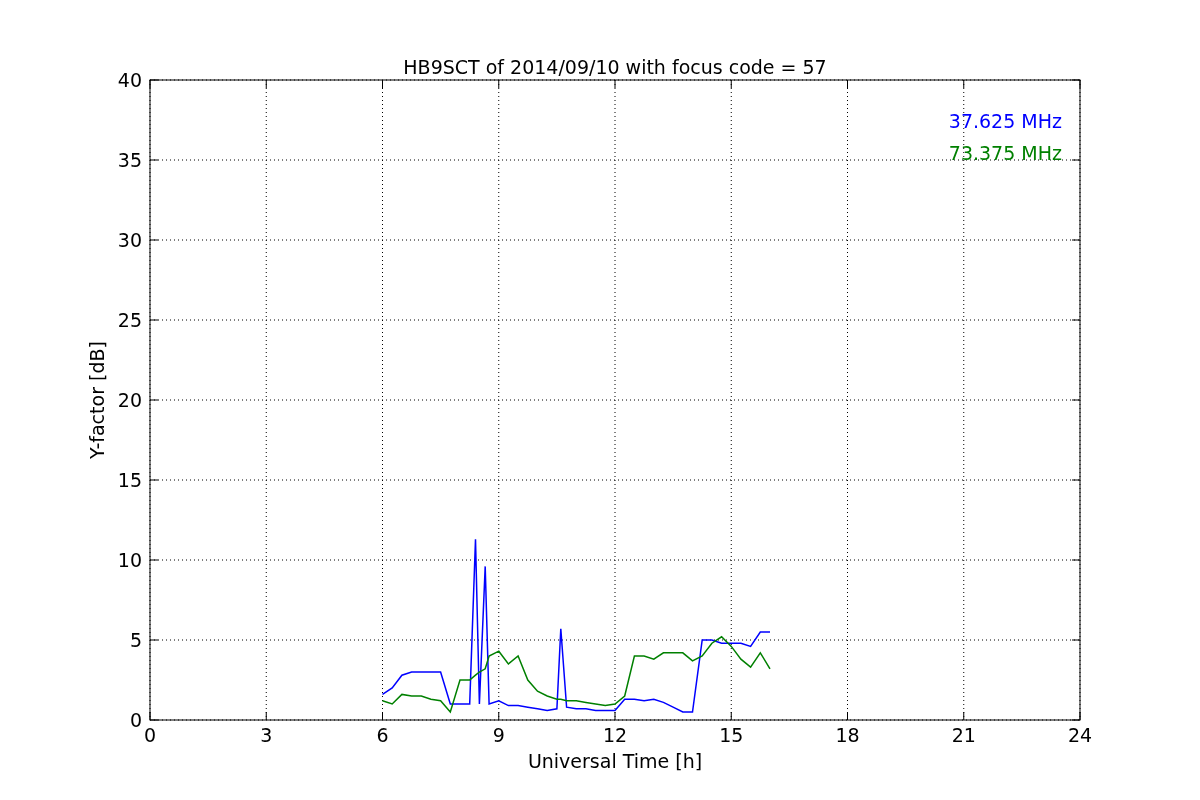 This screenshot has height=800, width=1200. Describe the element at coordinates (1005, 121) in the screenshot. I see `legend-label: 37.625 MHz` at that location.